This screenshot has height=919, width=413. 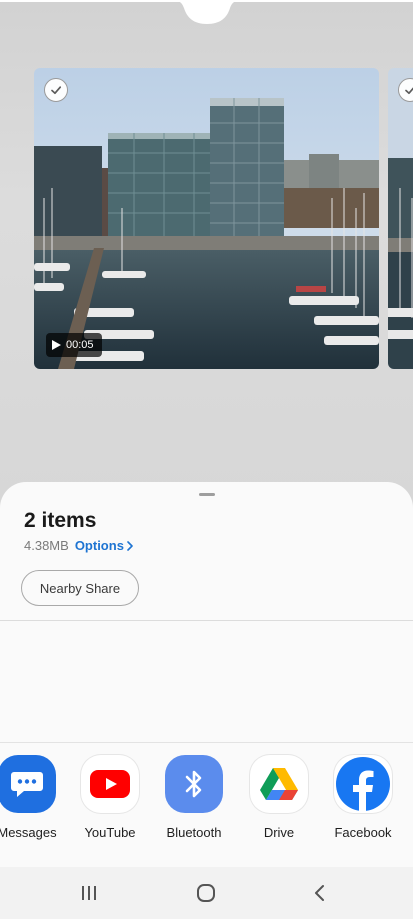 I want to click on recents-icon, so click(x=89, y=893).